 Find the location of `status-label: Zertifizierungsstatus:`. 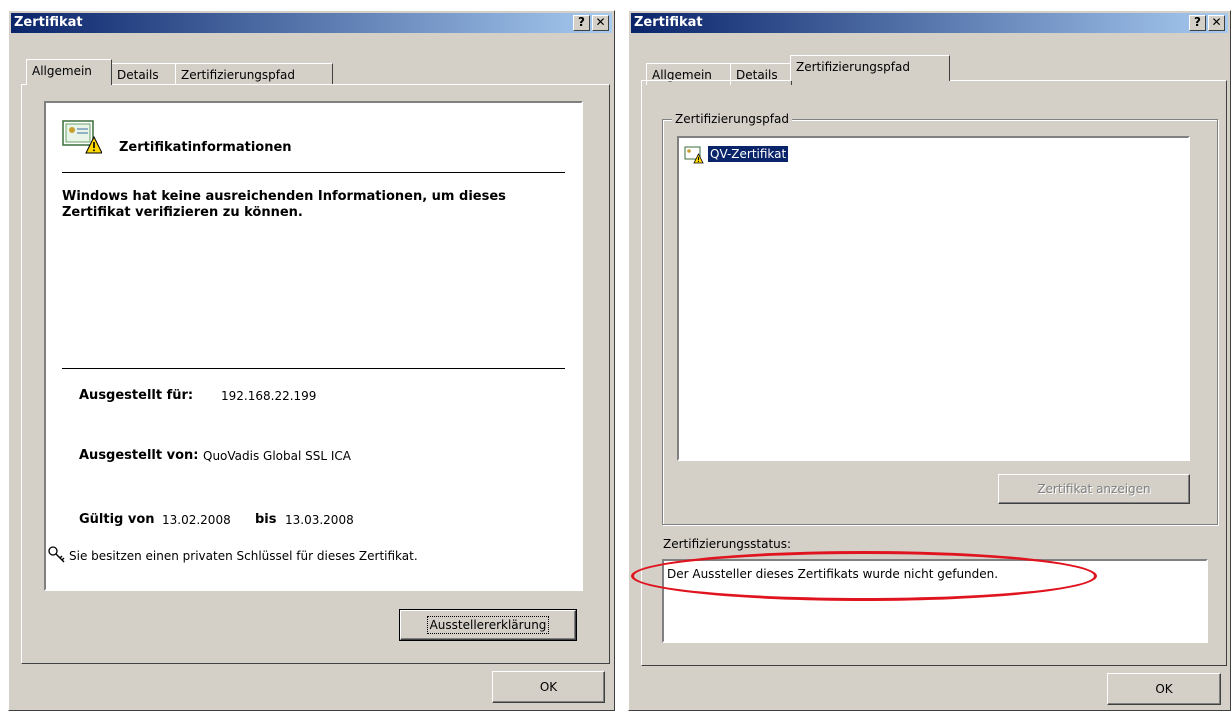

status-label: Zertifizierungsstatus: is located at coordinates (727, 544).